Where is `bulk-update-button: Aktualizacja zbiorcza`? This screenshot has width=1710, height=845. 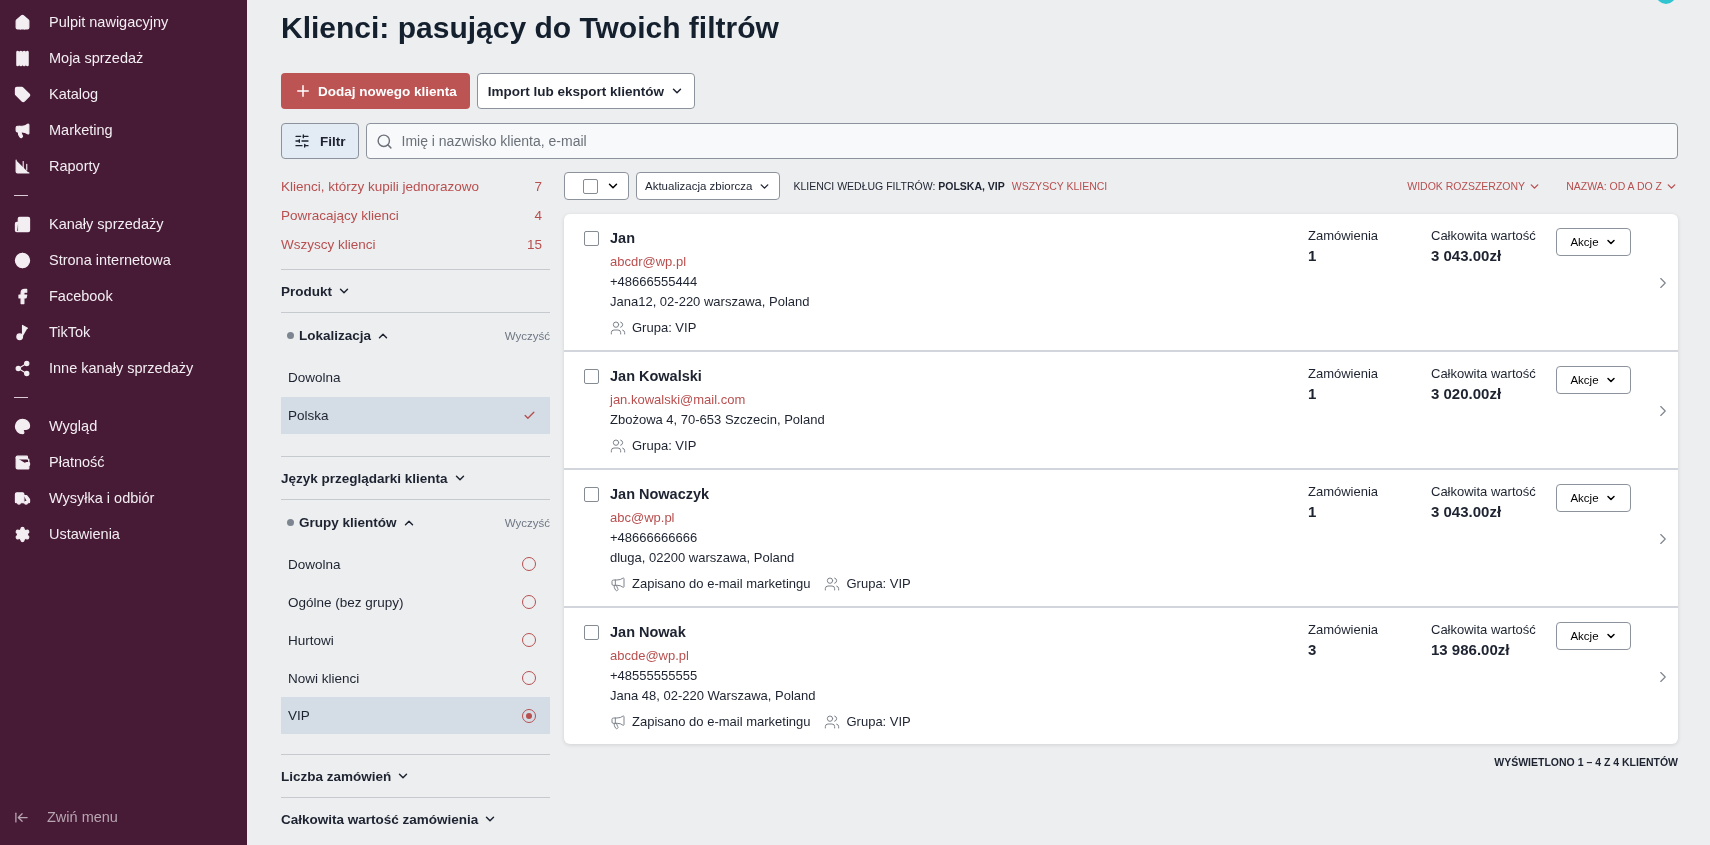
bulk-update-button: Aktualizacja zbiorcza is located at coordinates (708, 186).